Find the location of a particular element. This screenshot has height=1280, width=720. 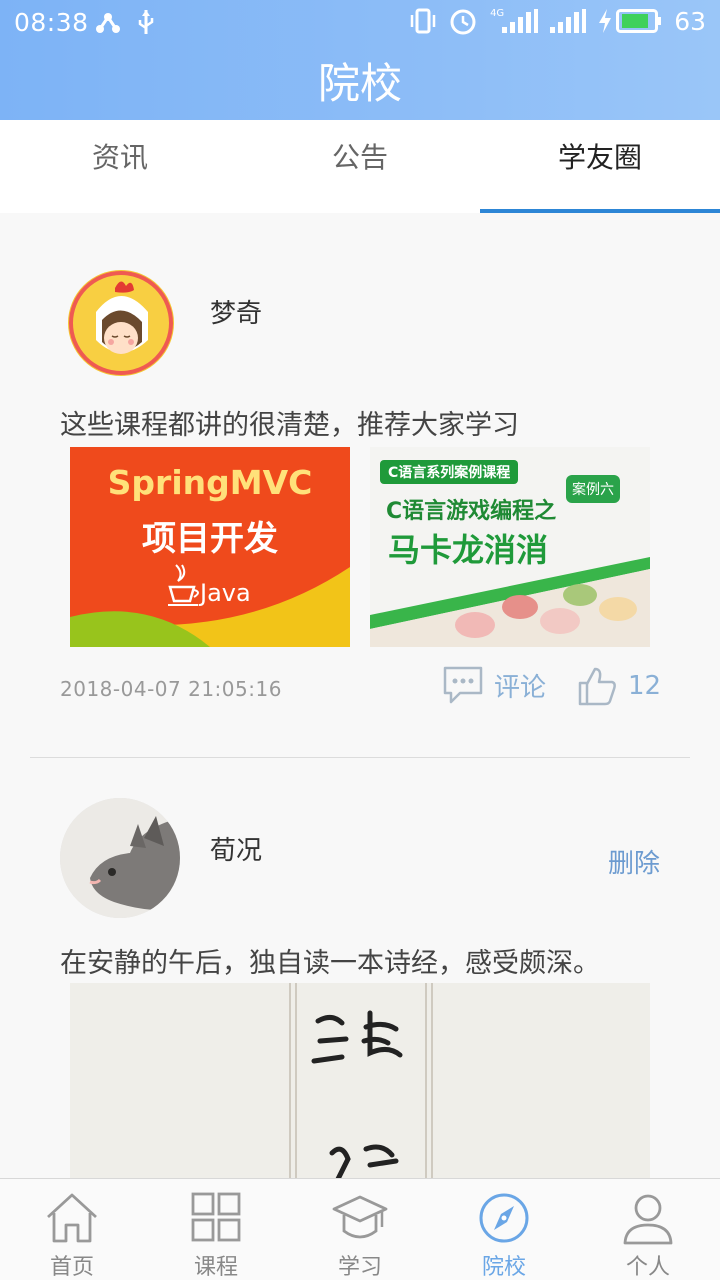

post-text: 在安静的午后，独自读一本诗经，感受颇深。 is located at coordinates (330, 963).